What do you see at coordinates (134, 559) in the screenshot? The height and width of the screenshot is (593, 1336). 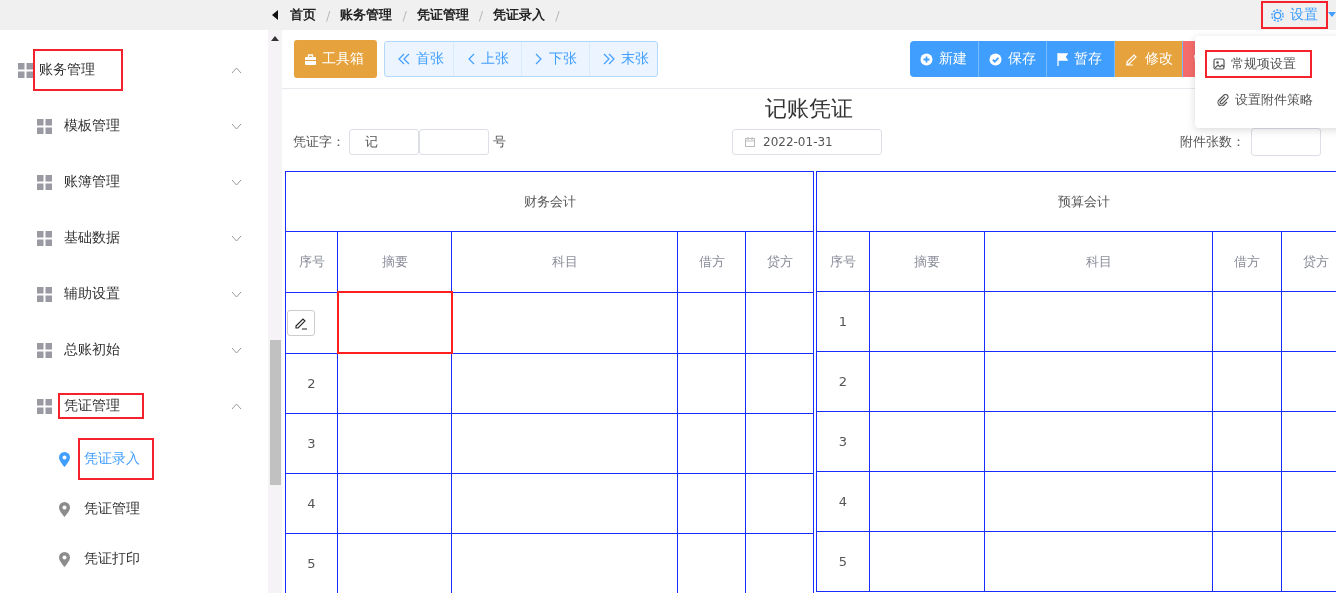 I see `sidebar-item: 凭证打印` at bounding box center [134, 559].